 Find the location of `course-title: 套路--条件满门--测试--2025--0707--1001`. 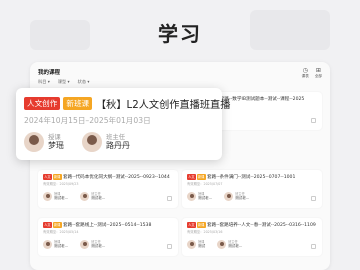

course-title: 套路--条件满门--测试--2025--0707--1001 is located at coordinates (251, 177).